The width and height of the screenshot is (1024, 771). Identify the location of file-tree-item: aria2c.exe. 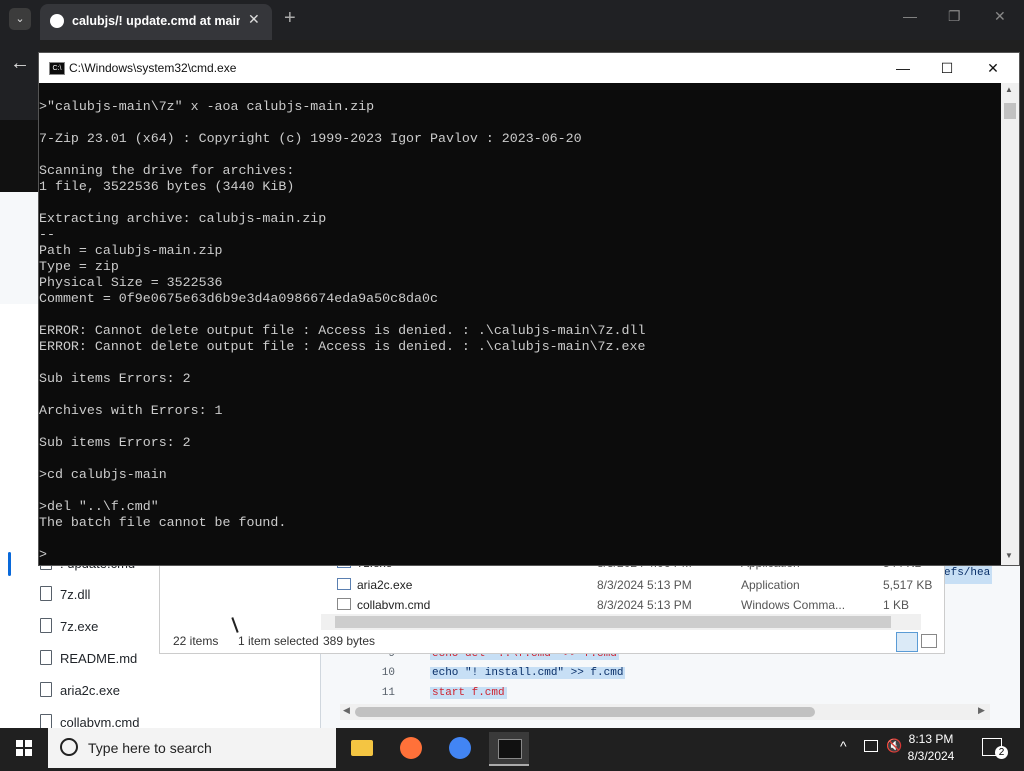
(80, 691).